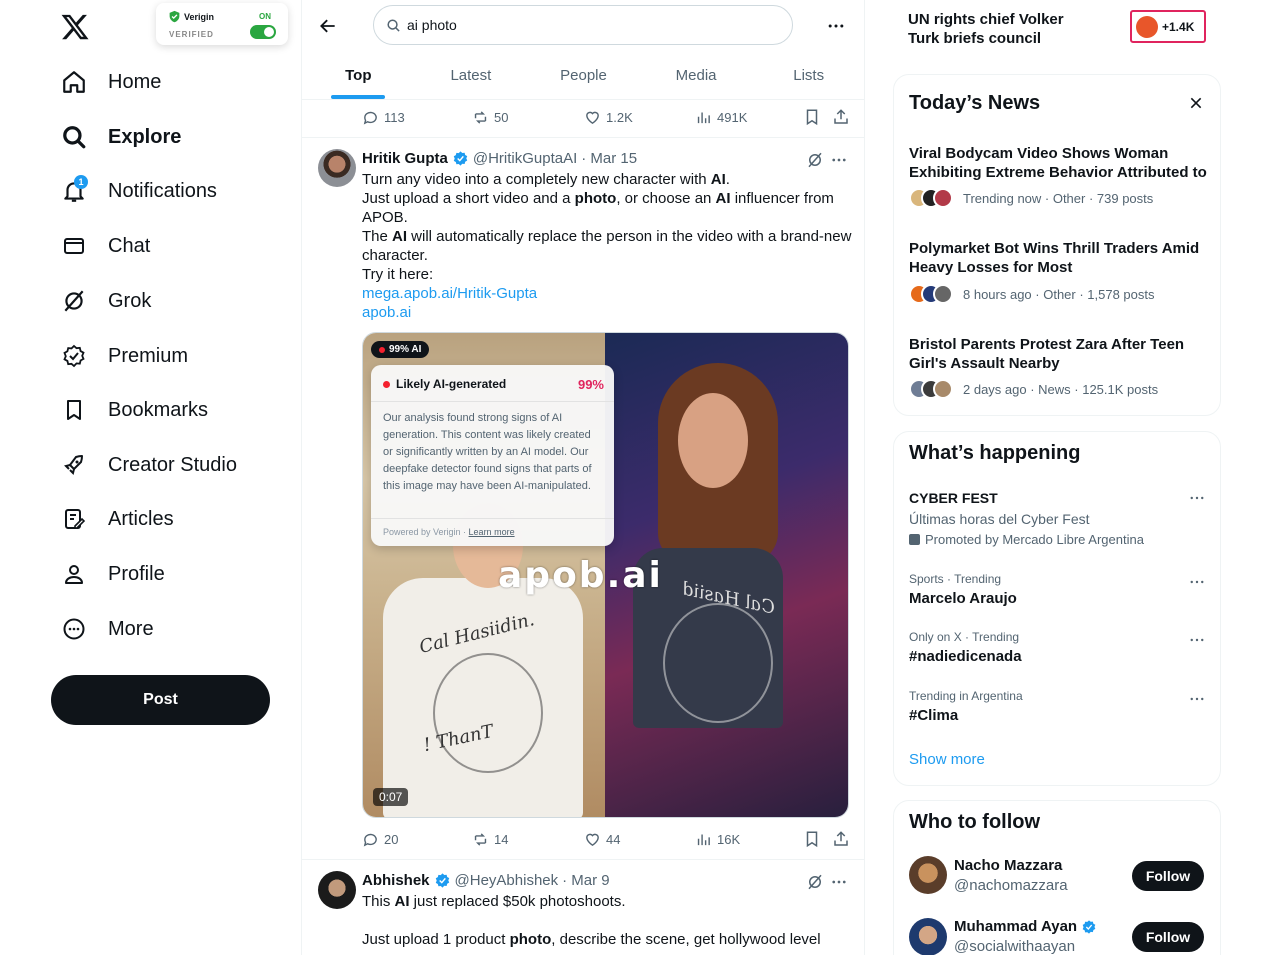 The image size is (1280, 955). Describe the element at coordinates (965, 656) in the screenshot. I see `trend-name: #nadiedicenada` at that location.